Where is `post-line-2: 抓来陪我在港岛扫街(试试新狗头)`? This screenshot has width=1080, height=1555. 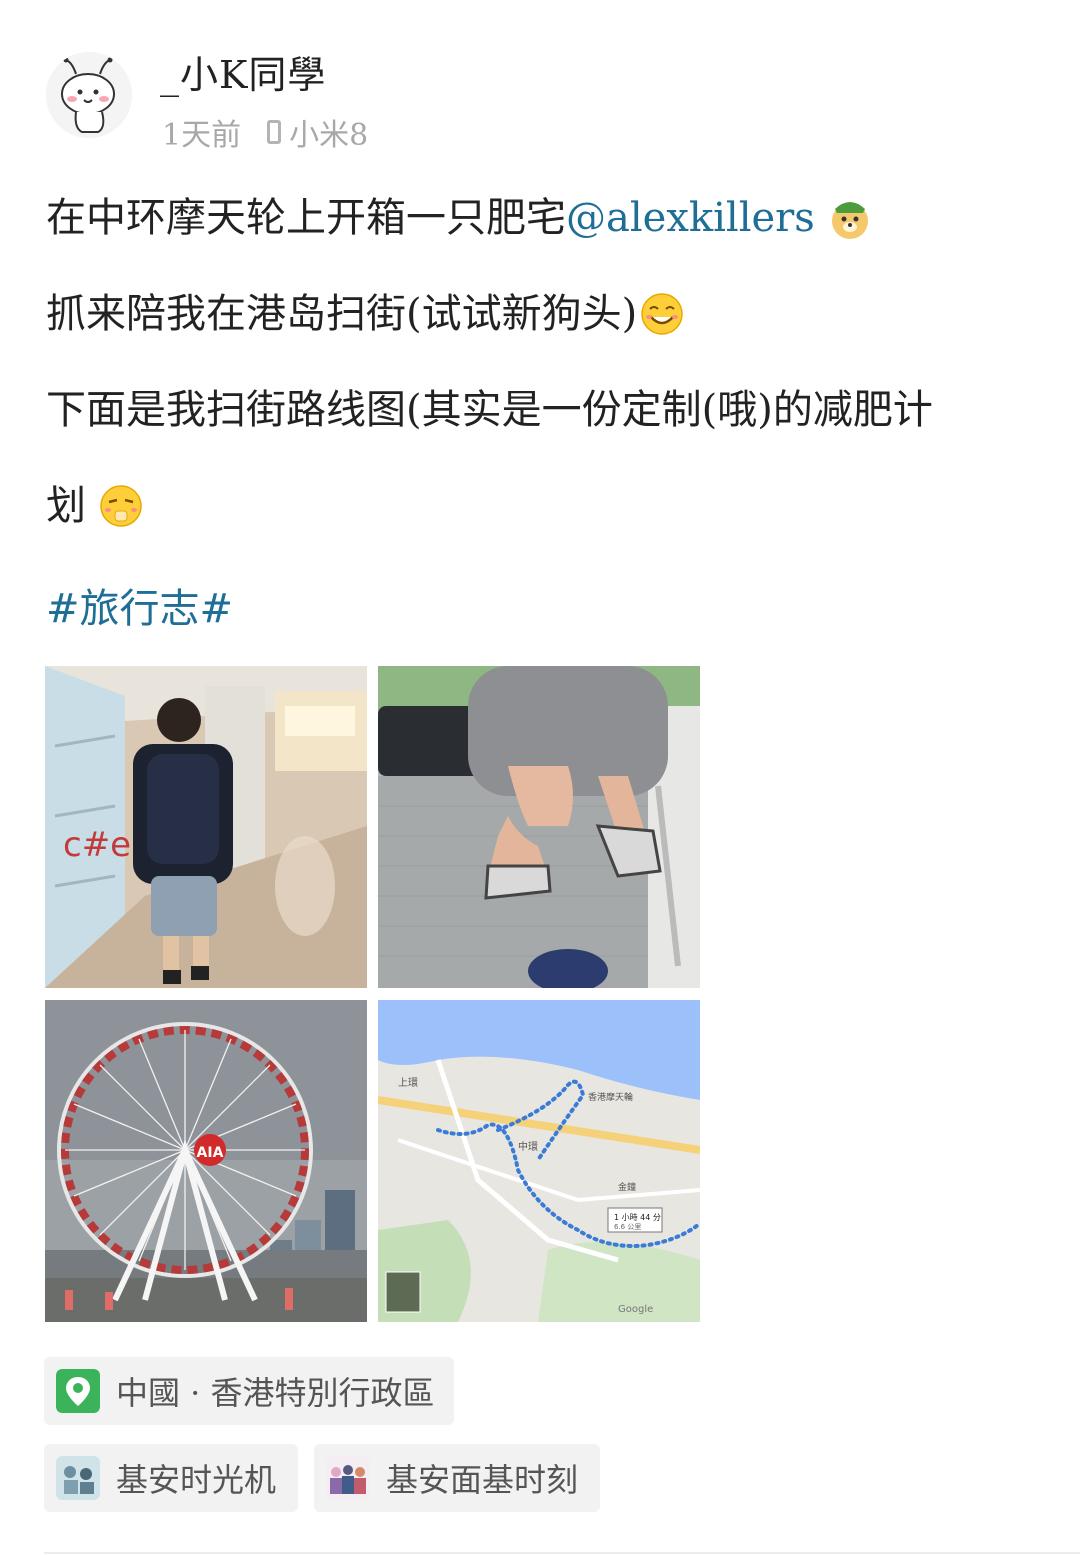
post-line-2: 抓来陪我在港岛扫街(试试新狗头) is located at coordinates (365, 314).